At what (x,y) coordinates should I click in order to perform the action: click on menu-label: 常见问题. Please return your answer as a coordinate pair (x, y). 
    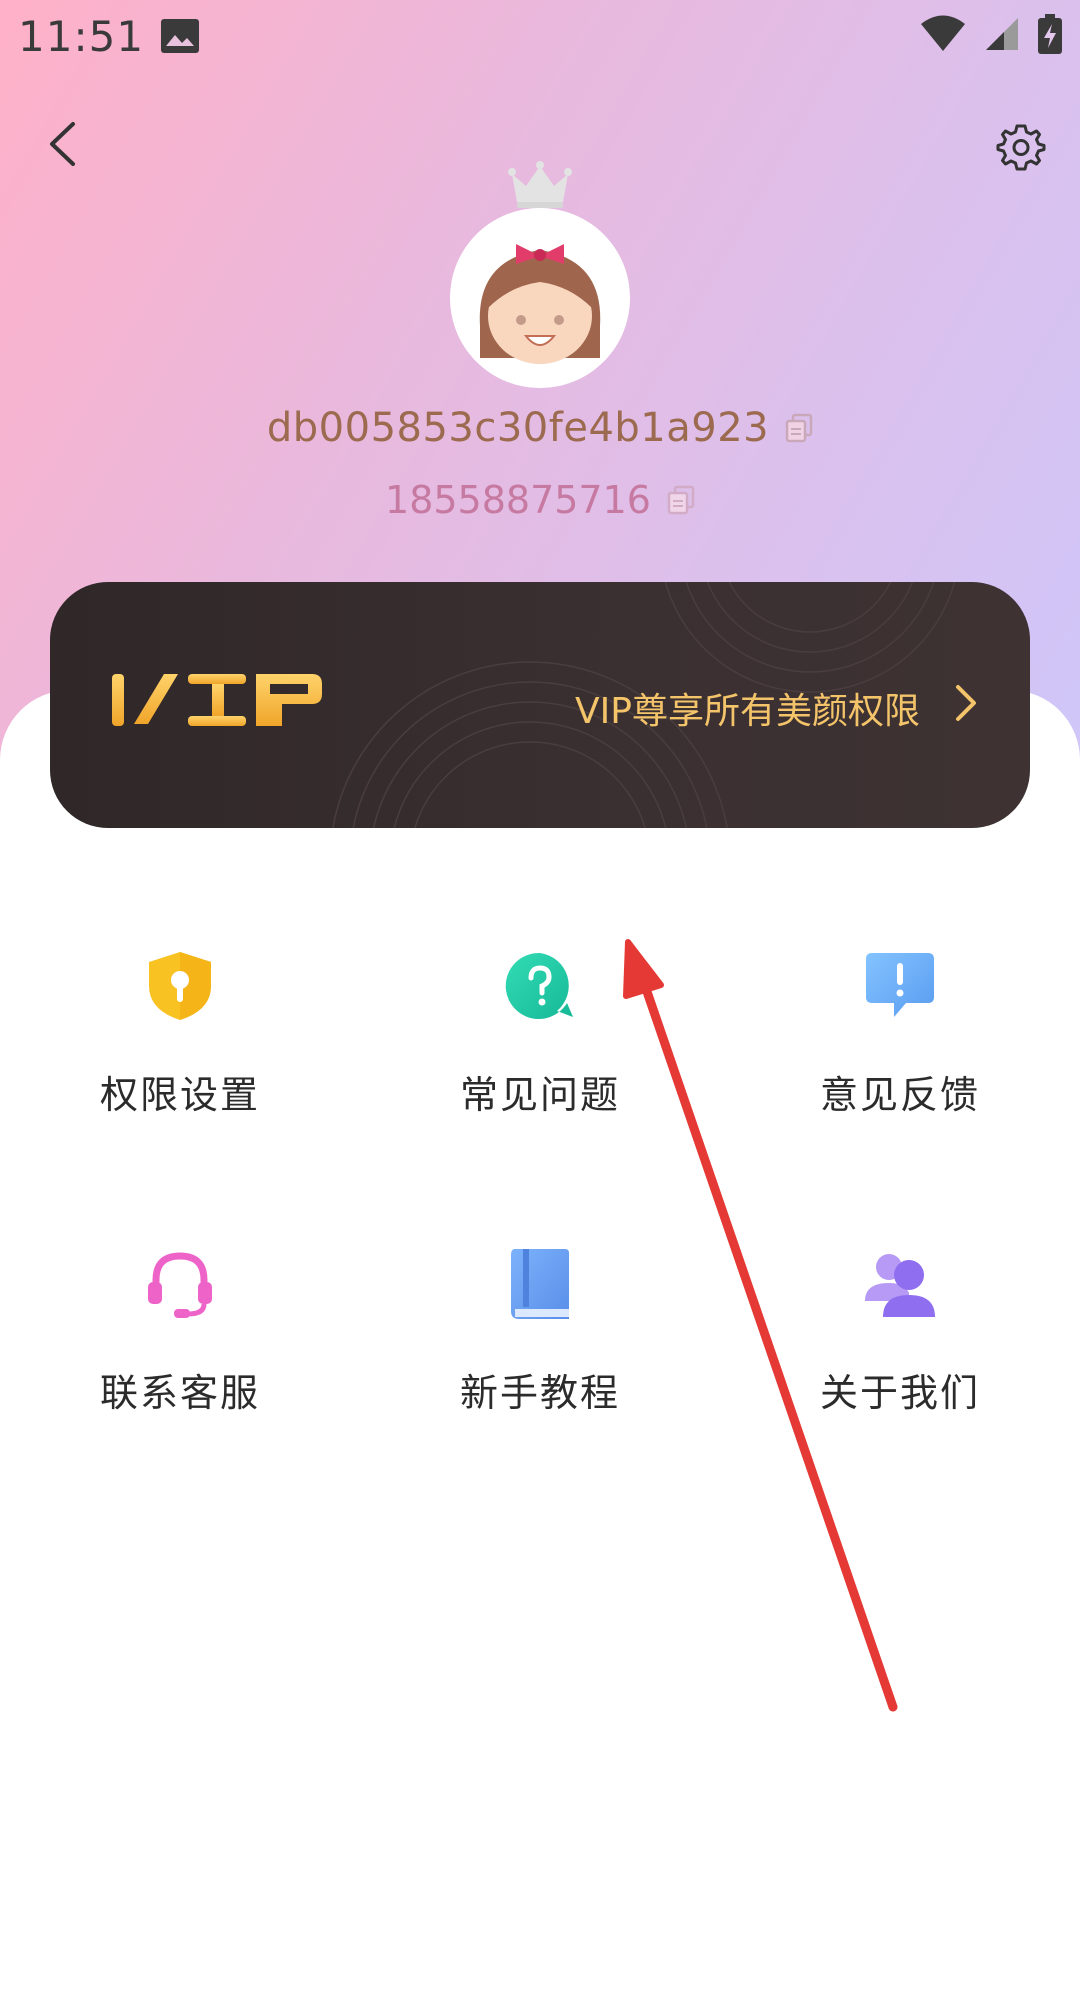
    Looking at the image, I should click on (539, 1095).